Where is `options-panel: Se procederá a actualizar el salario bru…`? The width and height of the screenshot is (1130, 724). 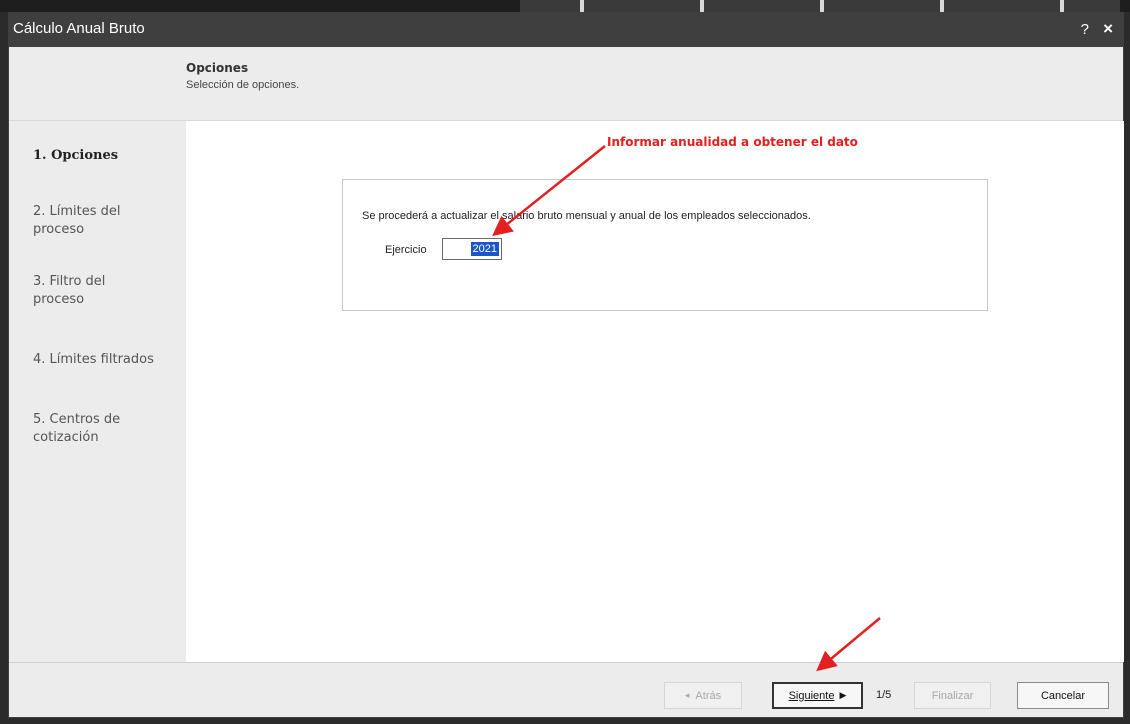 options-panel: Se procederá a actualizar el salario bru… is located at coordinates (665, 245).